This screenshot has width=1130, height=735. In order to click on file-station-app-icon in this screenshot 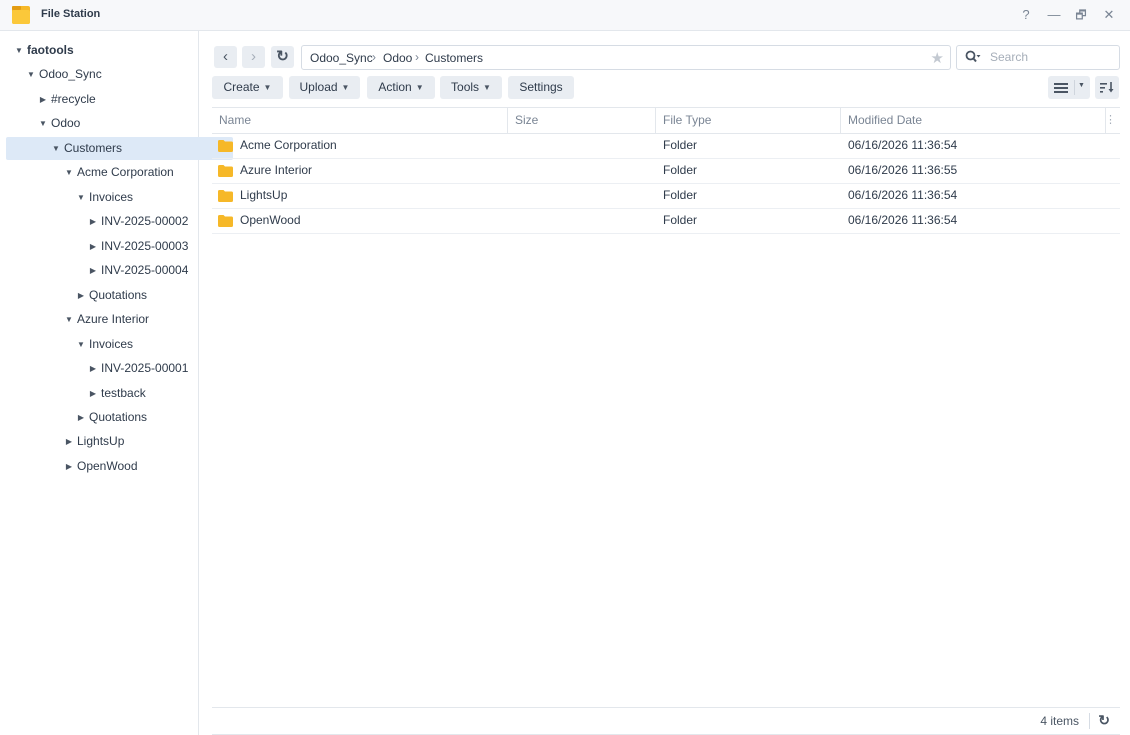, I will do `click(21, 15)`.